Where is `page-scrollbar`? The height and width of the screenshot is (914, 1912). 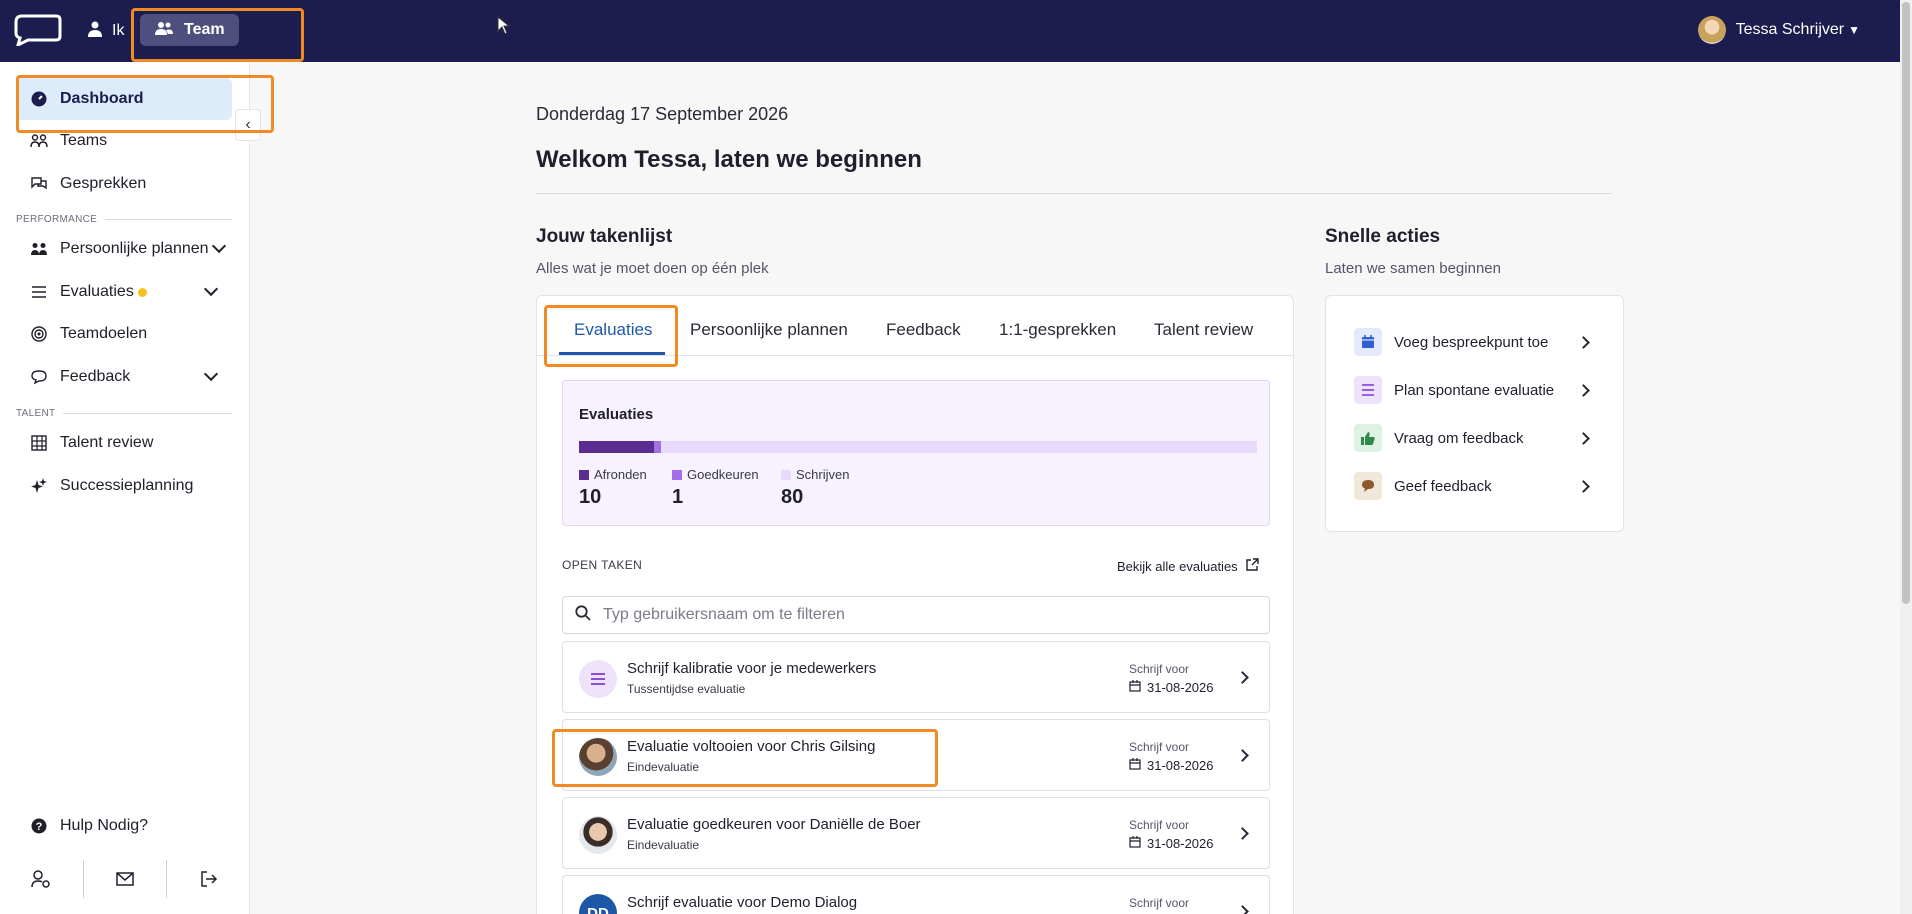
page-scrollbar is located at coordinates (1906, 457).